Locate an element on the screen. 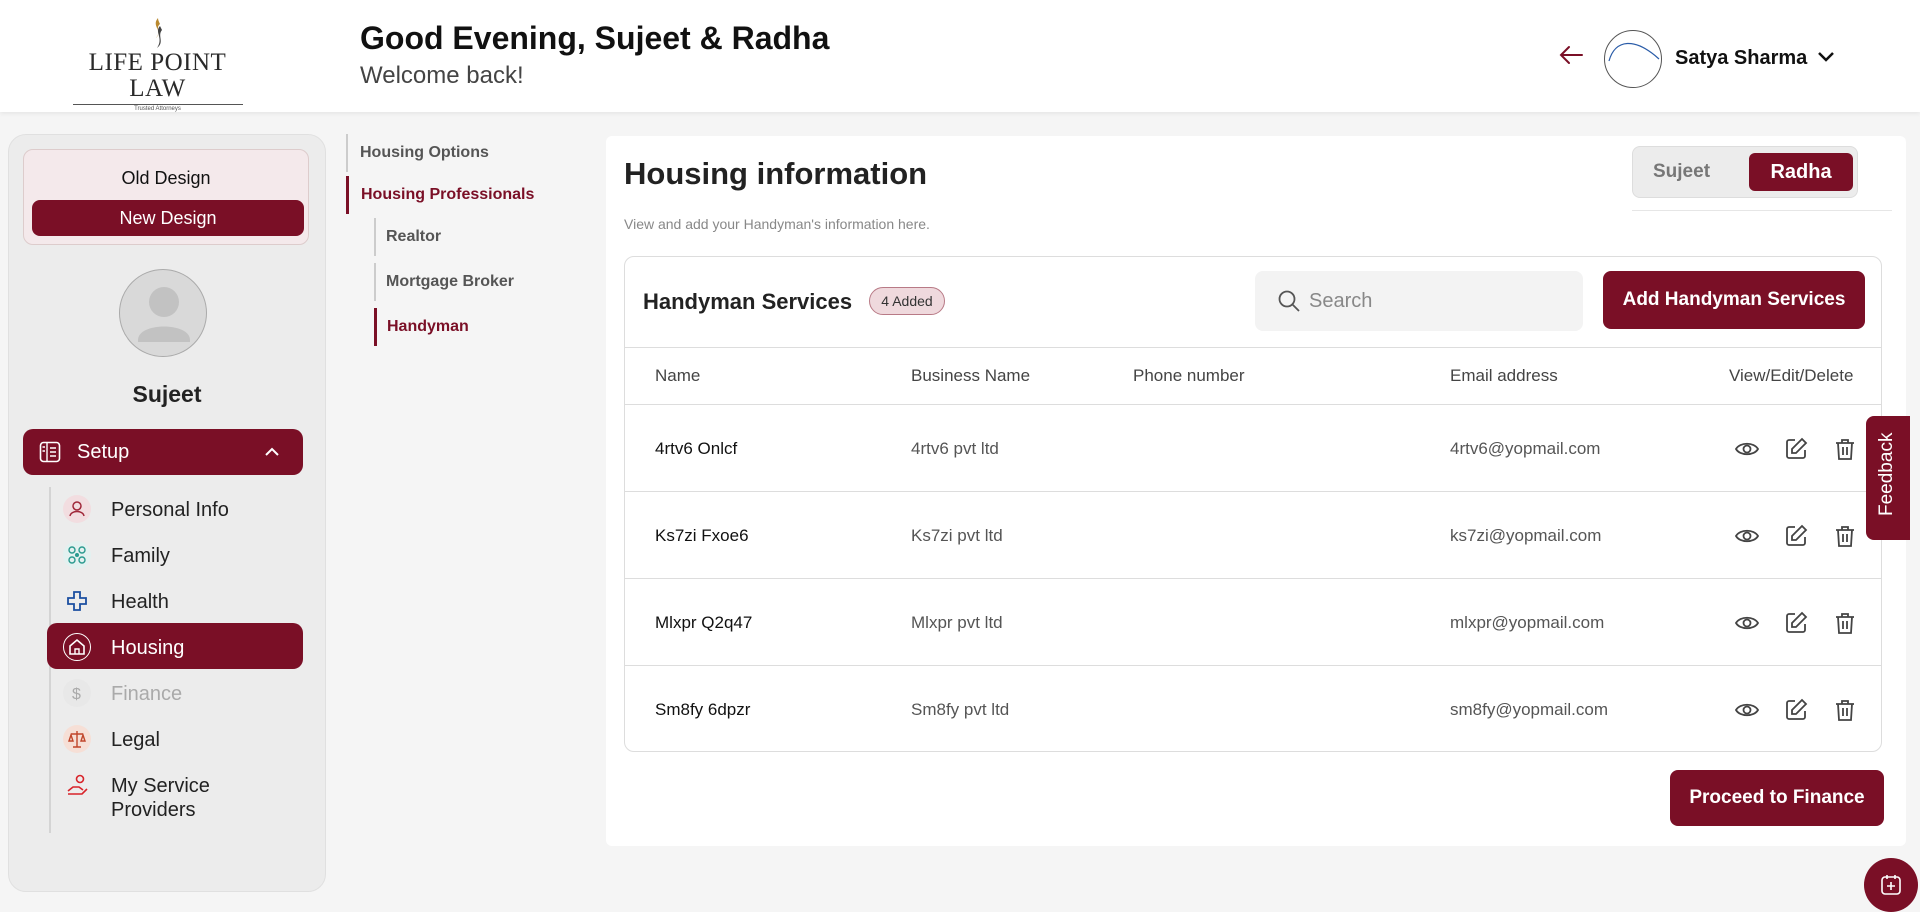 The height and width of the screenshot is (912, 1920). family-icon is located at coordinates (77, 555).